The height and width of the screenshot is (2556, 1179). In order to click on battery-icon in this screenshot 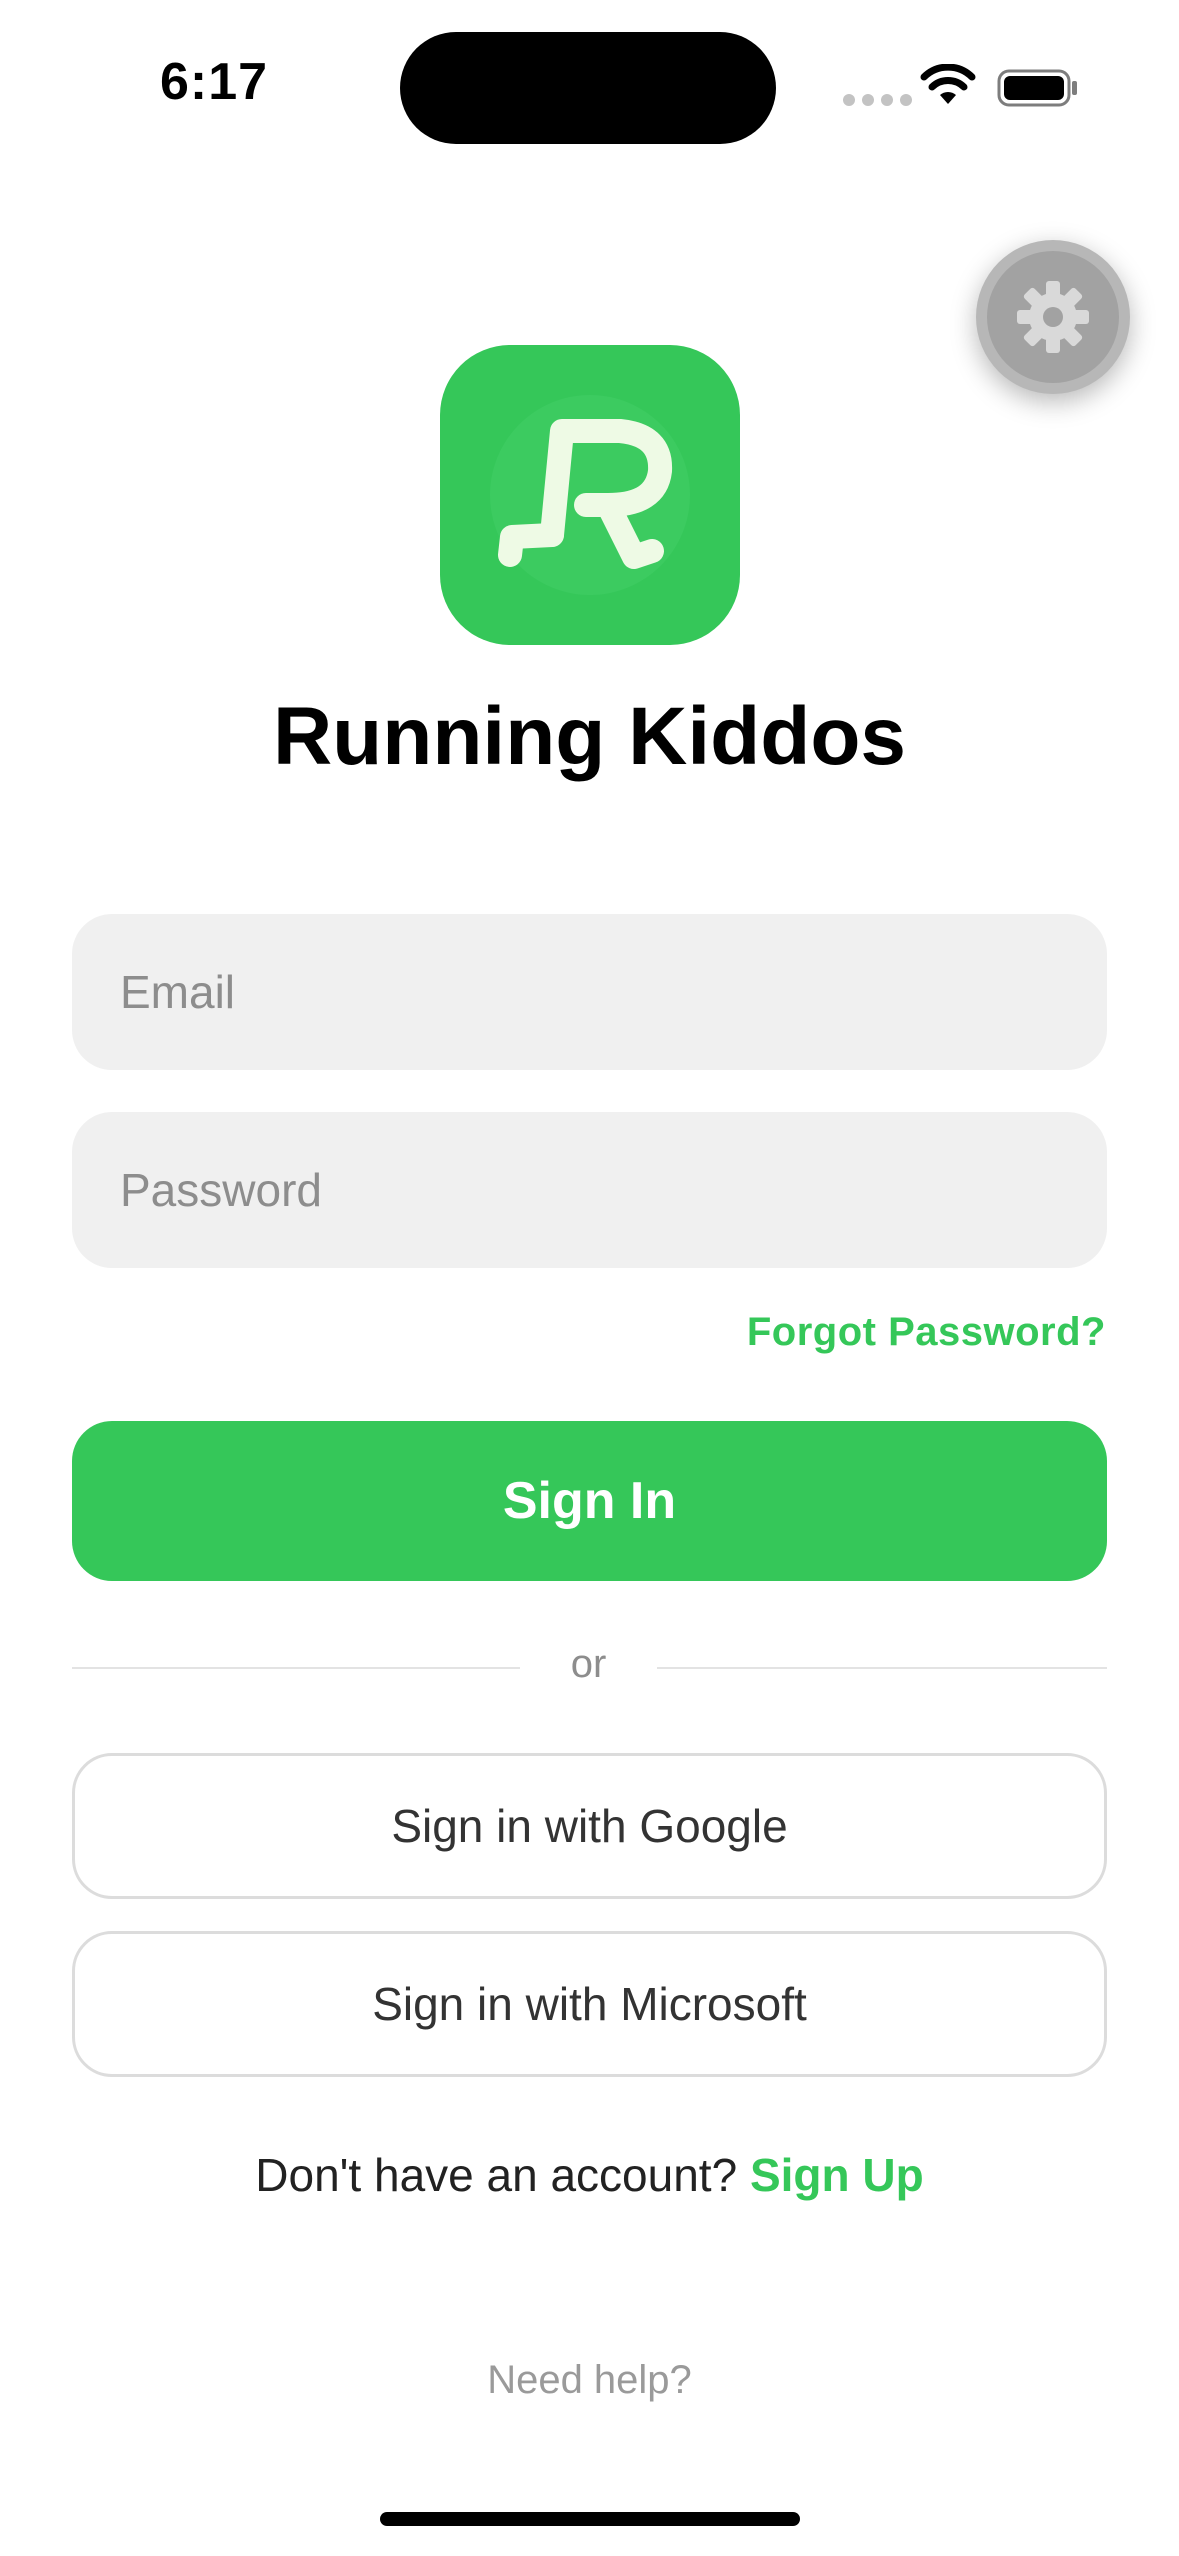, I will do `click(1037, 88)`.